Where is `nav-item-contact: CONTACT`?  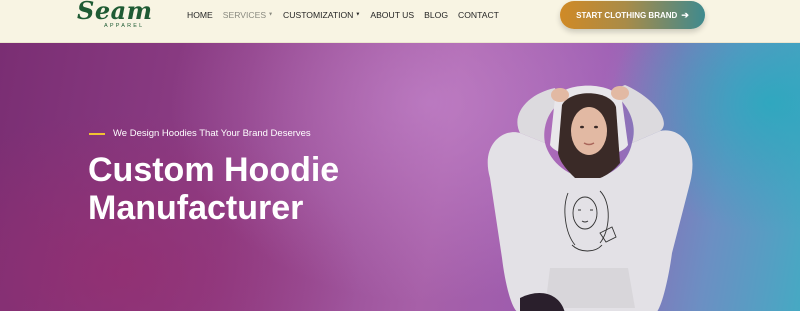 nav-item-contact: CONTACT is located at coordinates (478, 15).